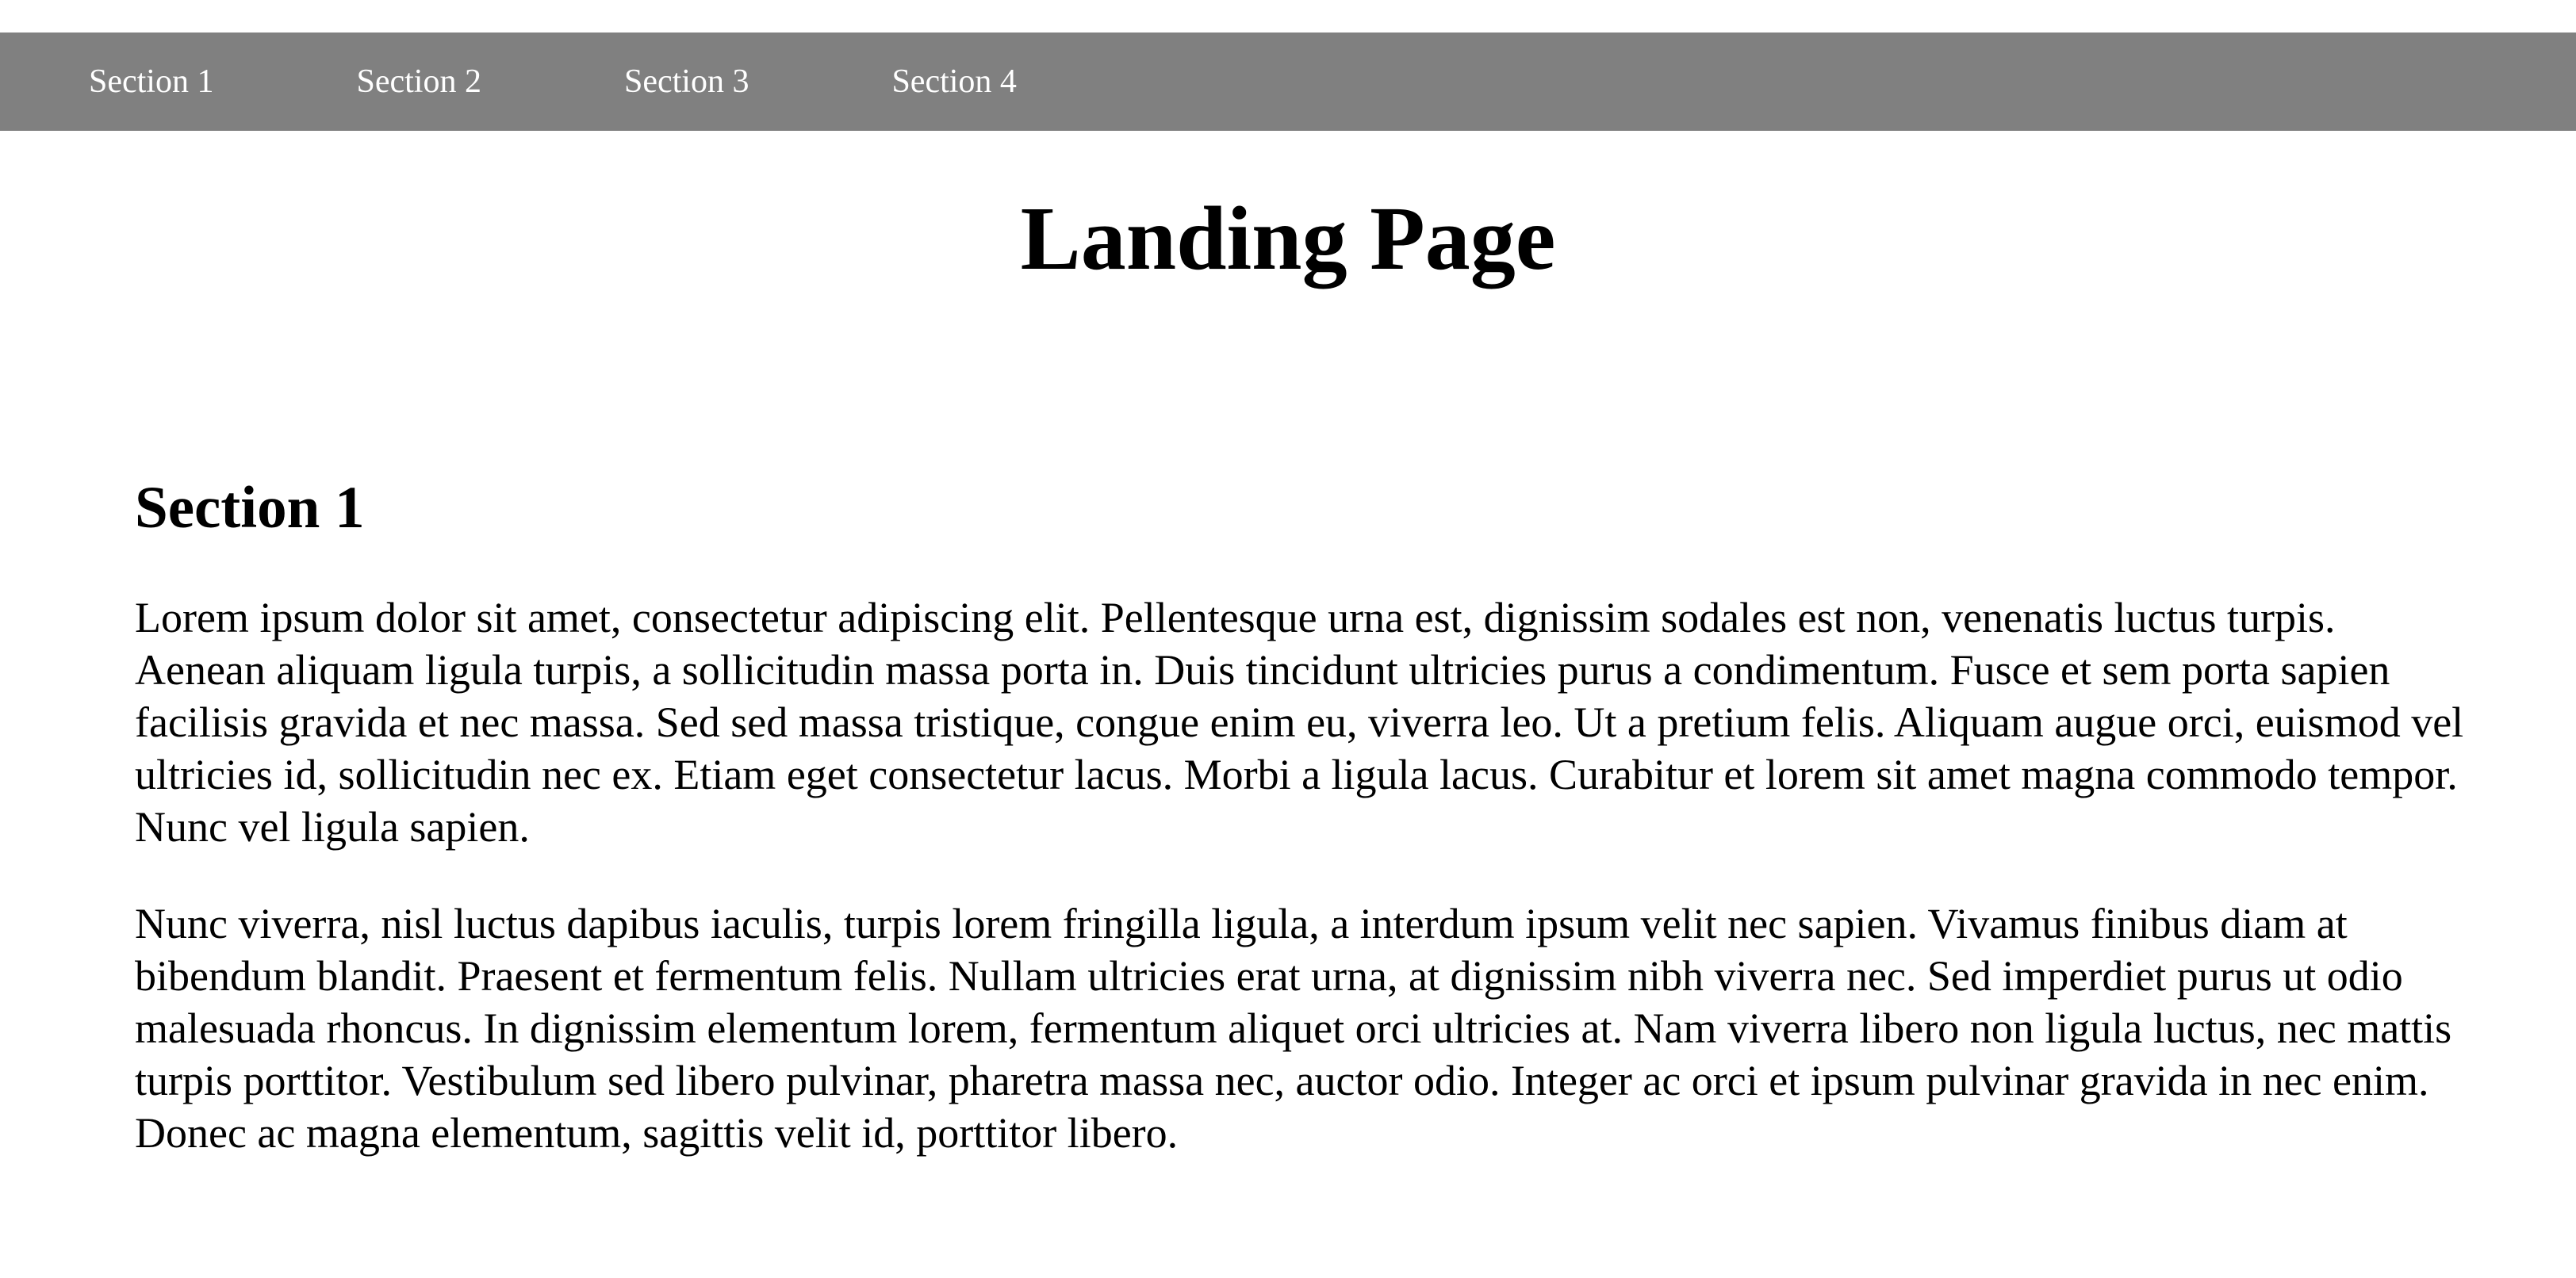 The height and width of the screenshot is (1278, 2576). Describe the element at coordinates (1288, 238) in the screenshot. I see `page-title: Landing Page` at that location.